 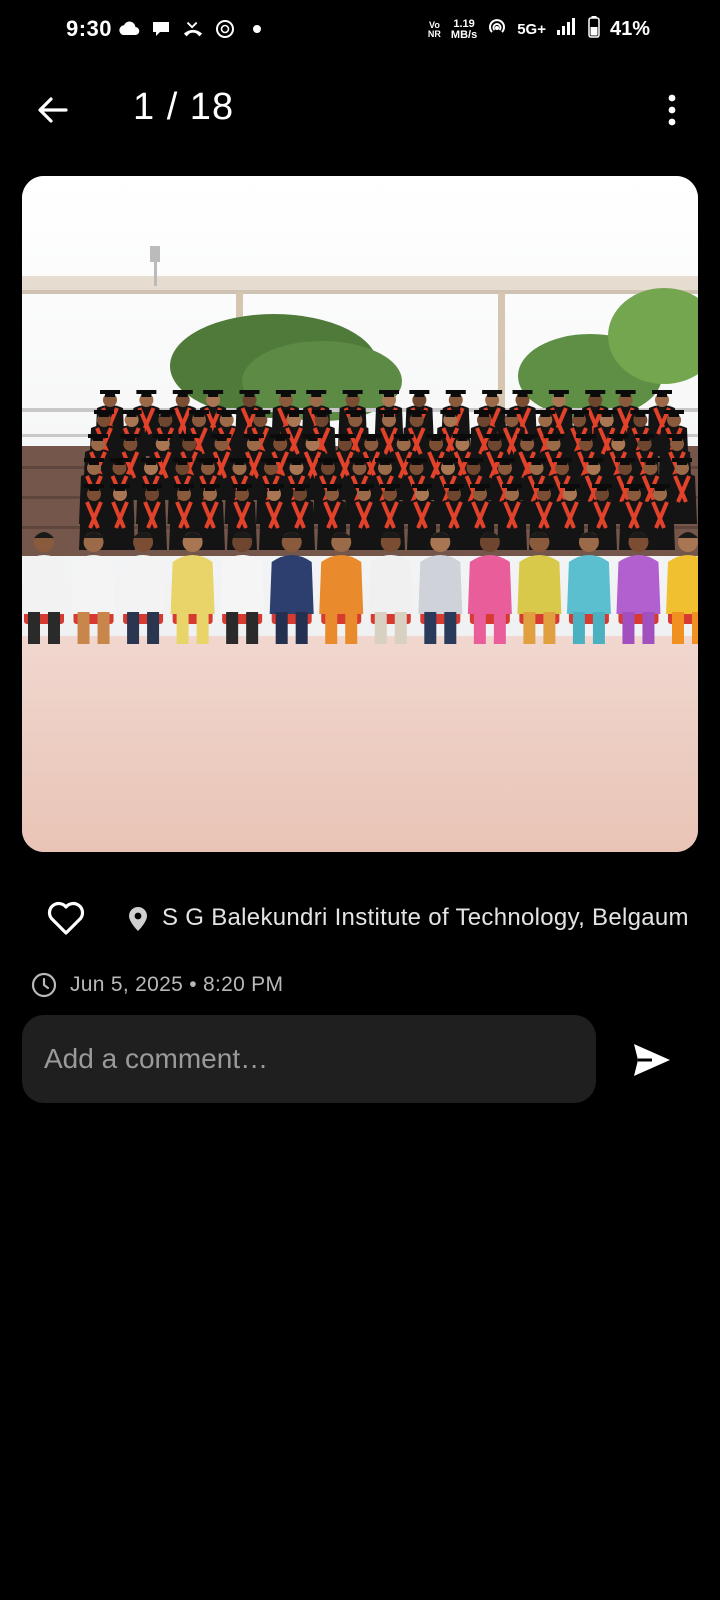 What do you see at coordinates (138, 919) in the screenshot?
I see `location-pin-icon` at bounding box center [138, 919].